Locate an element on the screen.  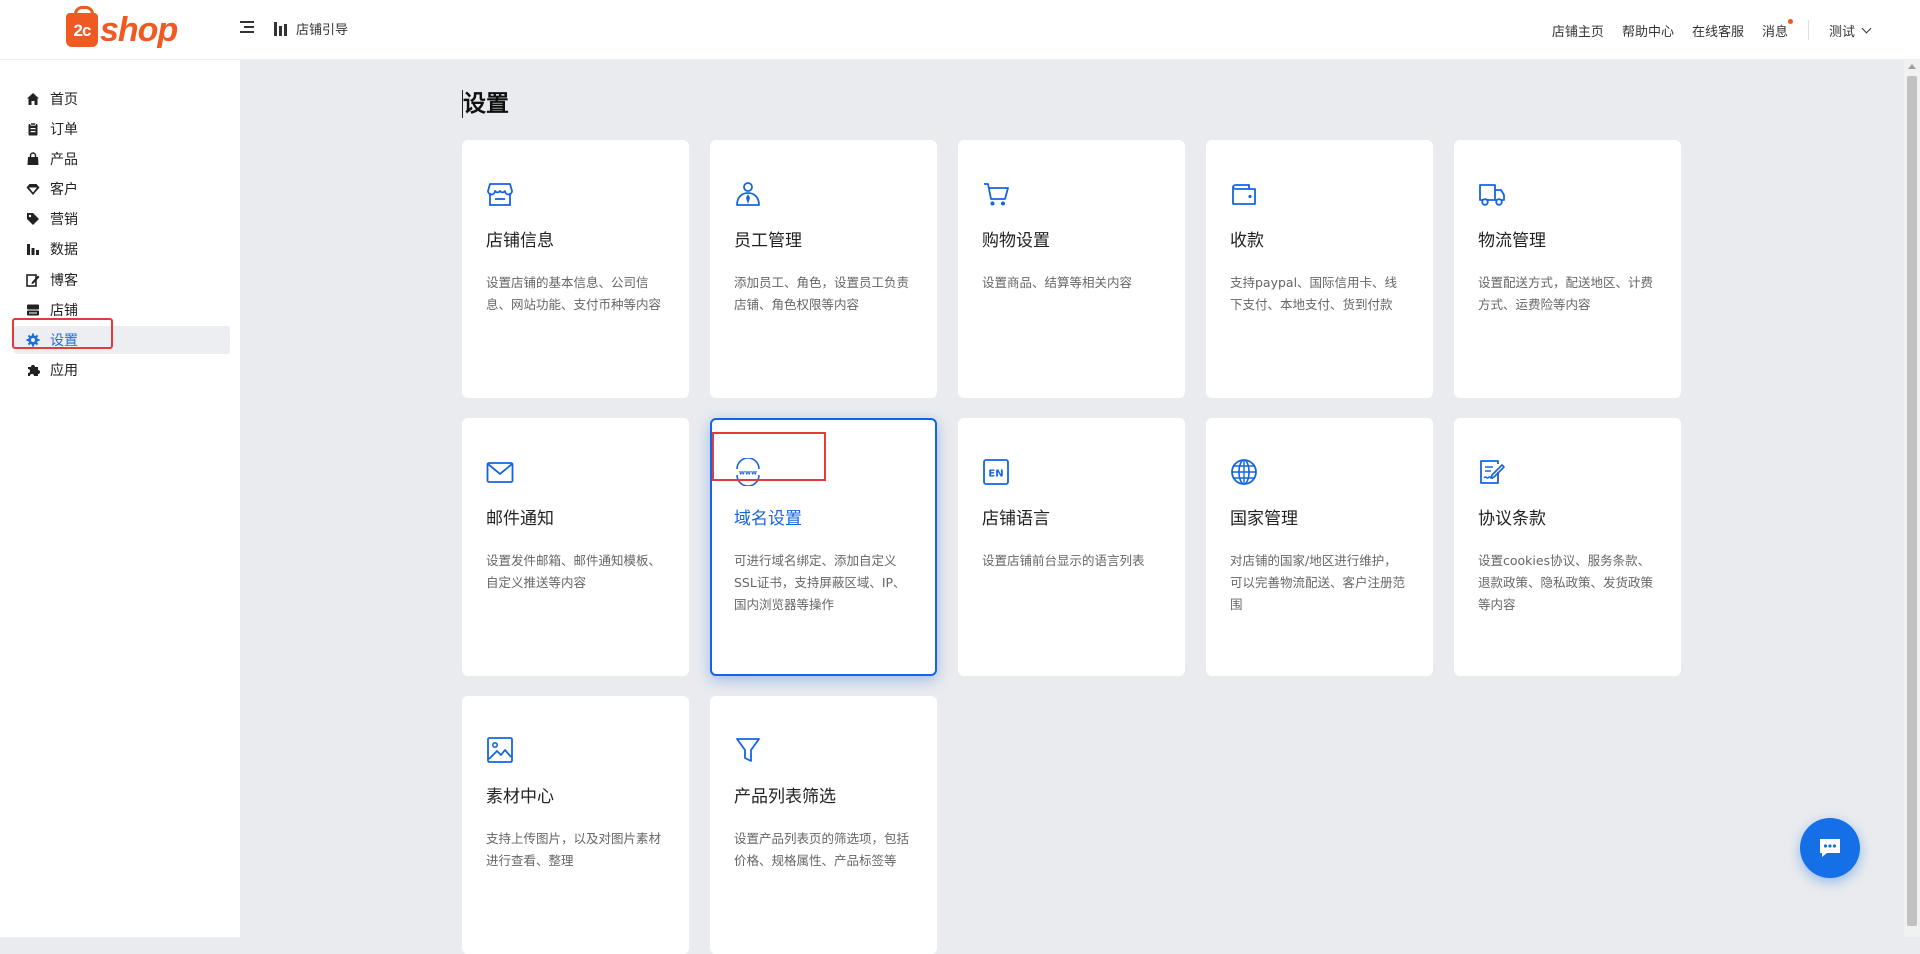
card-title: 素材中心 is located at coordinates (520, 797).